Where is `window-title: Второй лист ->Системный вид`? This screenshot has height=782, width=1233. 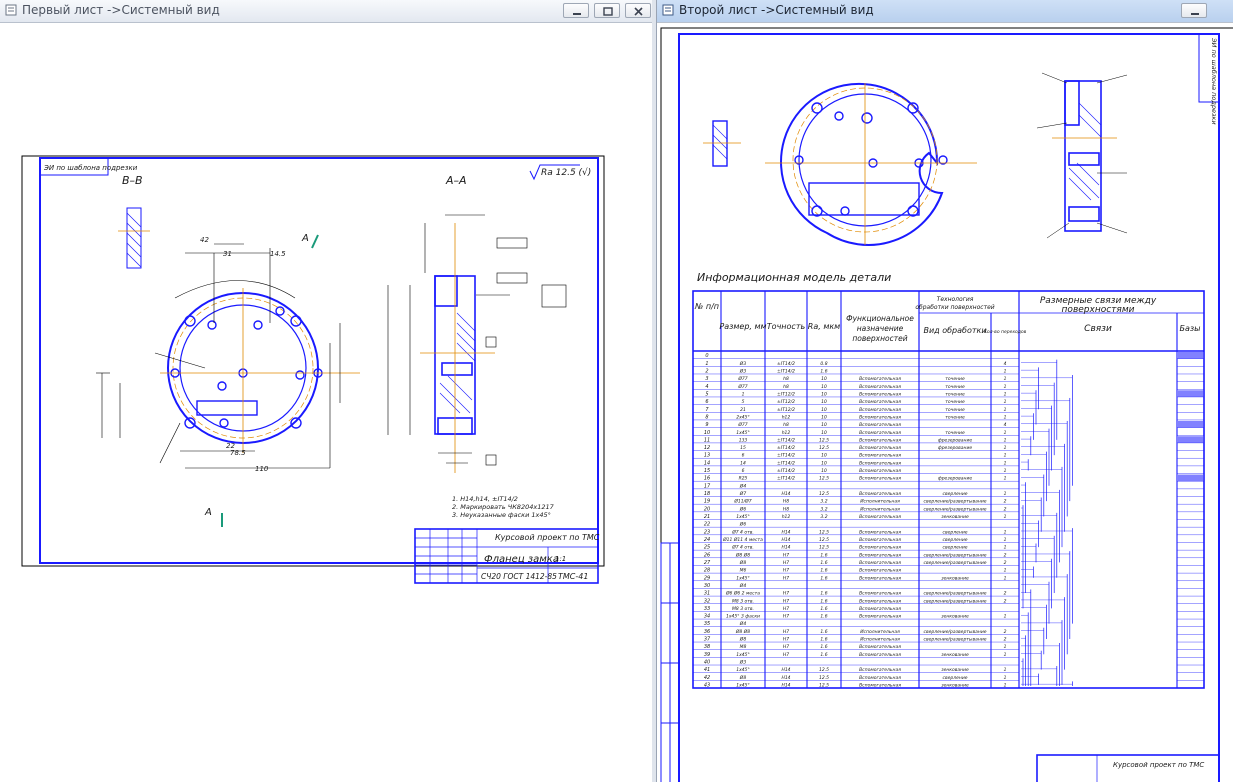
window-title: Второй лист ->Системный вид is located at coordinates (776, 10).